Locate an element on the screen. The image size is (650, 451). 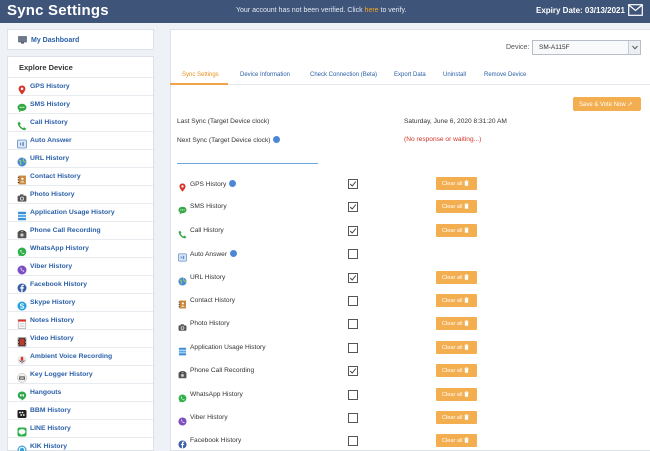
verify-link: here is located at coordinates (372, 10).